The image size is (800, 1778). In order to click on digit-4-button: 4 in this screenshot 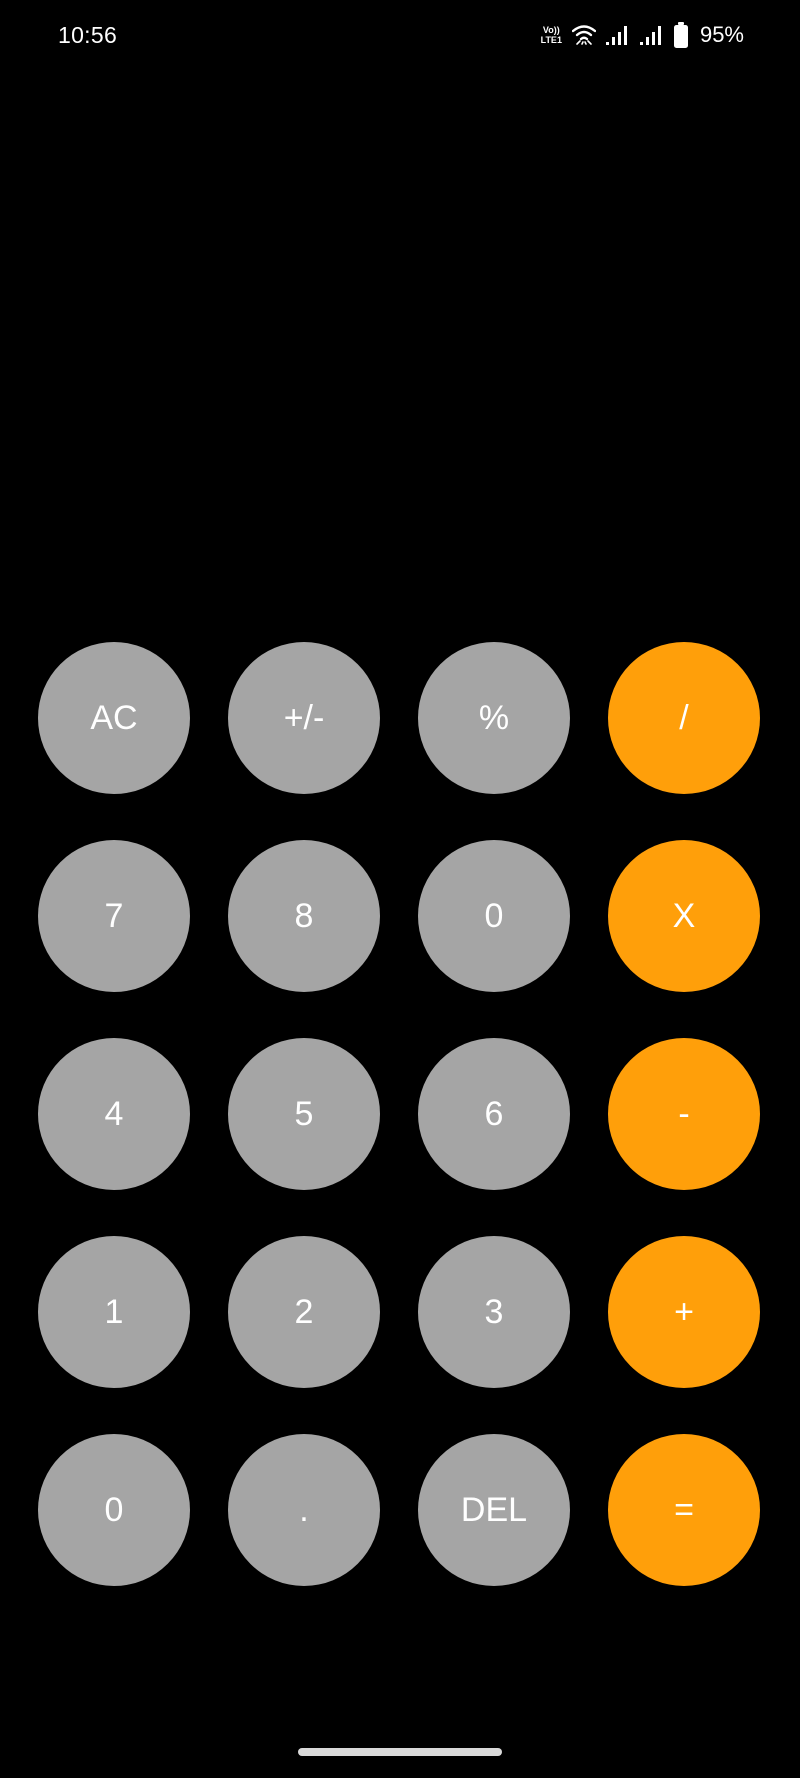, I will do `click(114, 1114)`.